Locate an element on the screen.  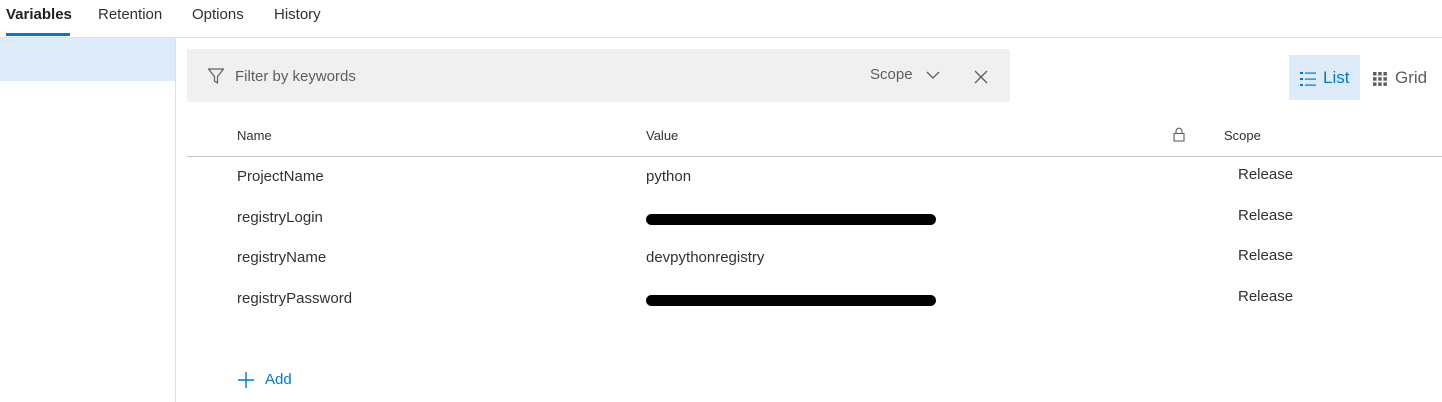
filter-keywords-input is located at coordinates (515, 76).